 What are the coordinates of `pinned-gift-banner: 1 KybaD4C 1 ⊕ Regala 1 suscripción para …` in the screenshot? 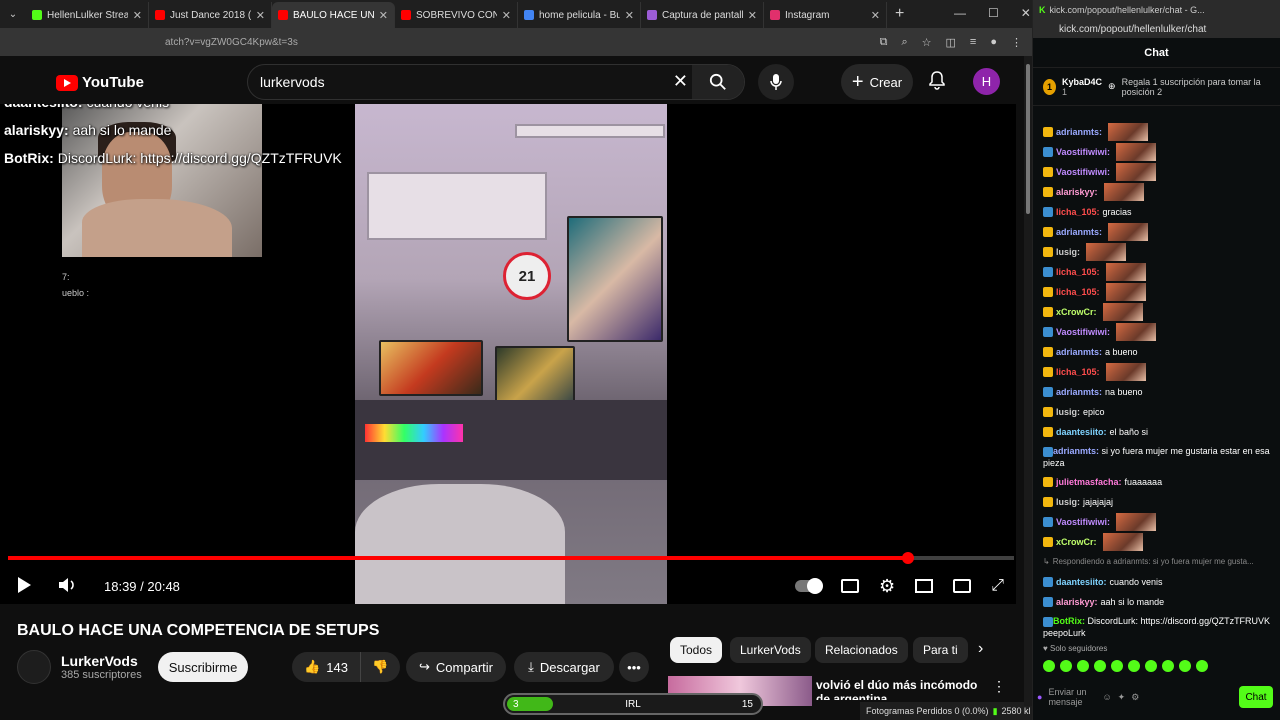 It's located at (1156, 87).